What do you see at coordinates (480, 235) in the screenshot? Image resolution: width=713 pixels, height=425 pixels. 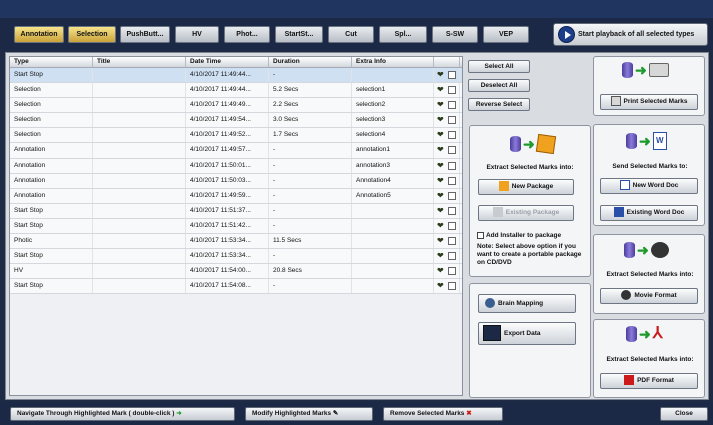 I see `add-installer-checkbox` at bounding box center [480, 235].